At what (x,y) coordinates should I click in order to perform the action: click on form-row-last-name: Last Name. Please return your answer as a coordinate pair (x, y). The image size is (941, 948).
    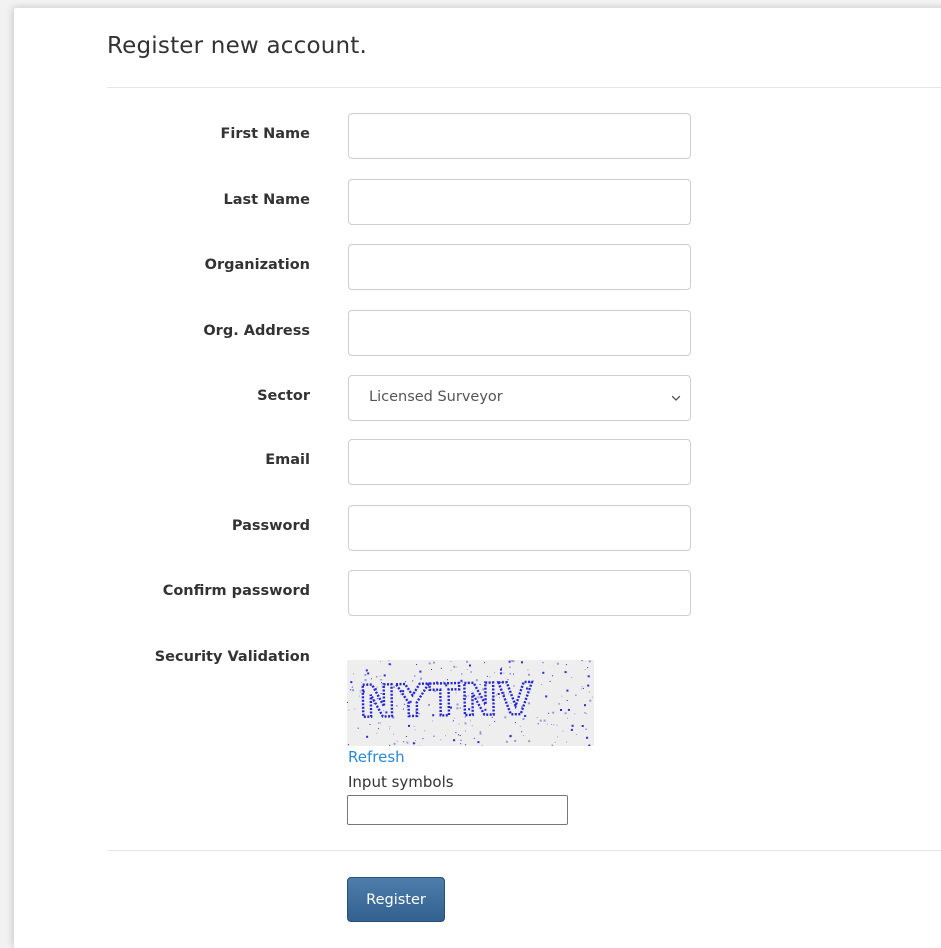
    Looking at the image, I should click on (470, 202).